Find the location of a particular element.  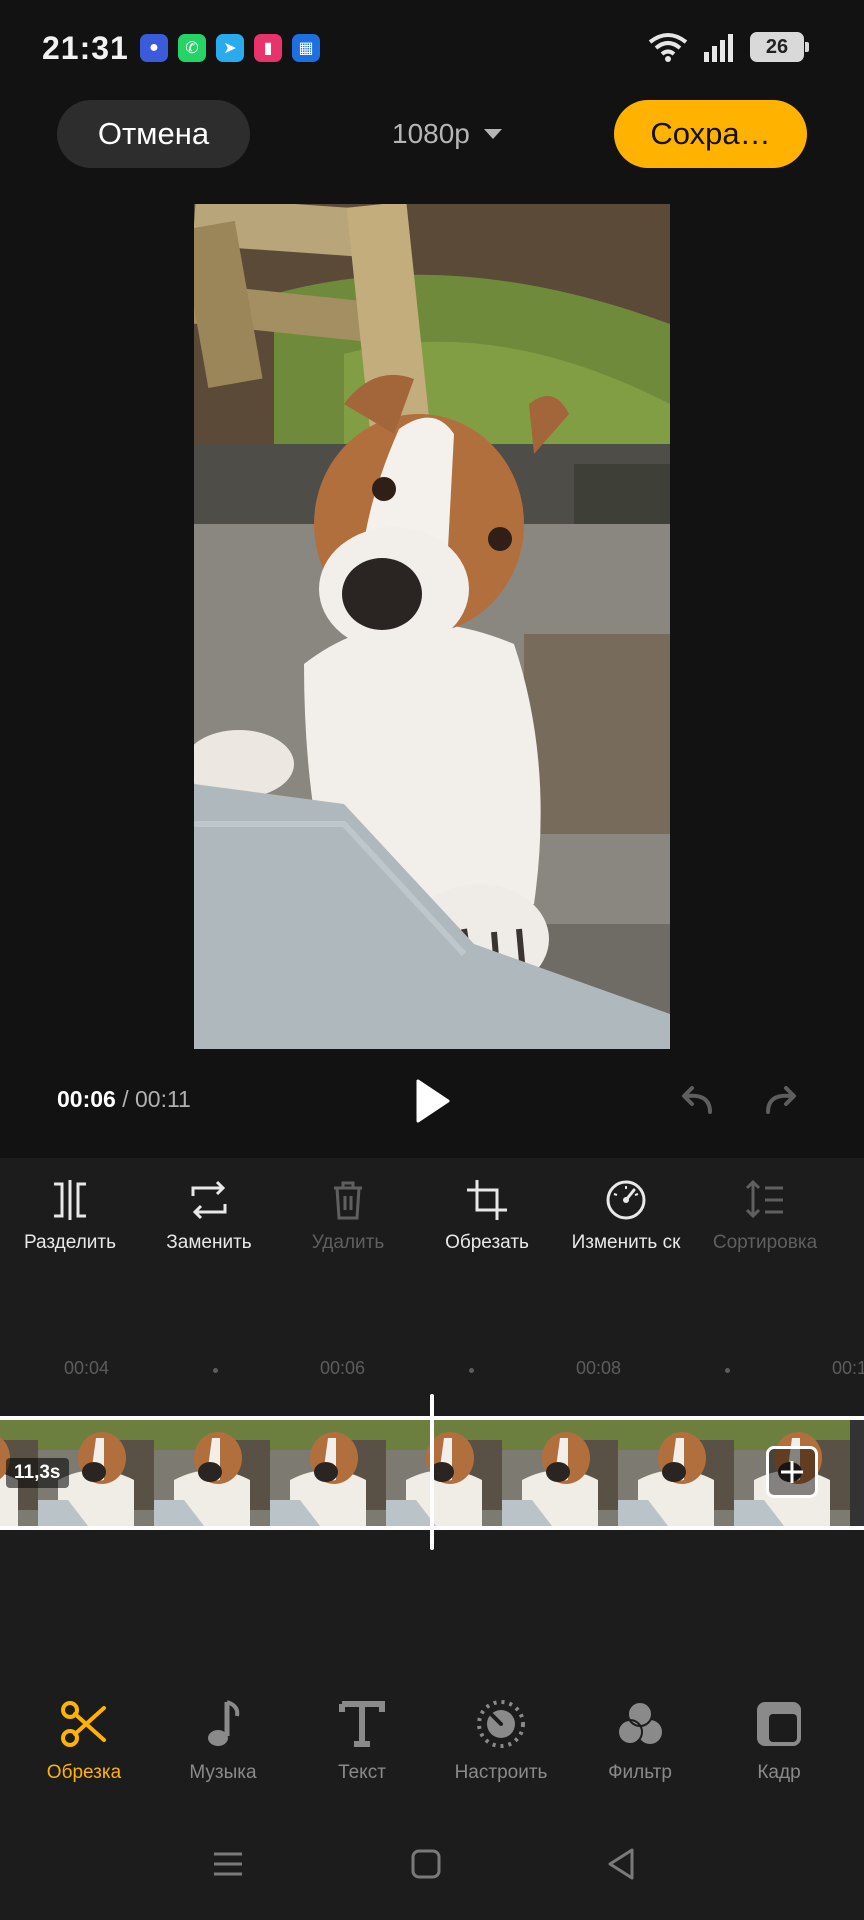

clip-duration-badge: 11,3s is located at coordinates (37, 1473).